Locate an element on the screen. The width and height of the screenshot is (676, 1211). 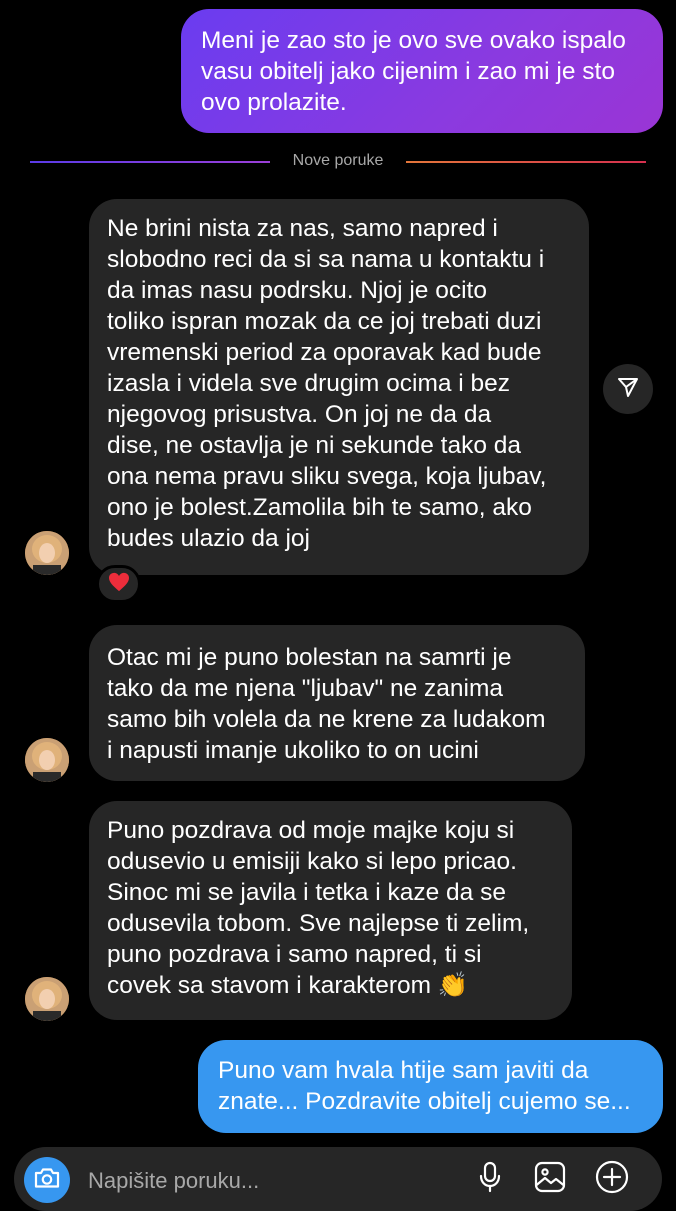
new-messages-label: Nove poruke is located at coordinates (338, 160).